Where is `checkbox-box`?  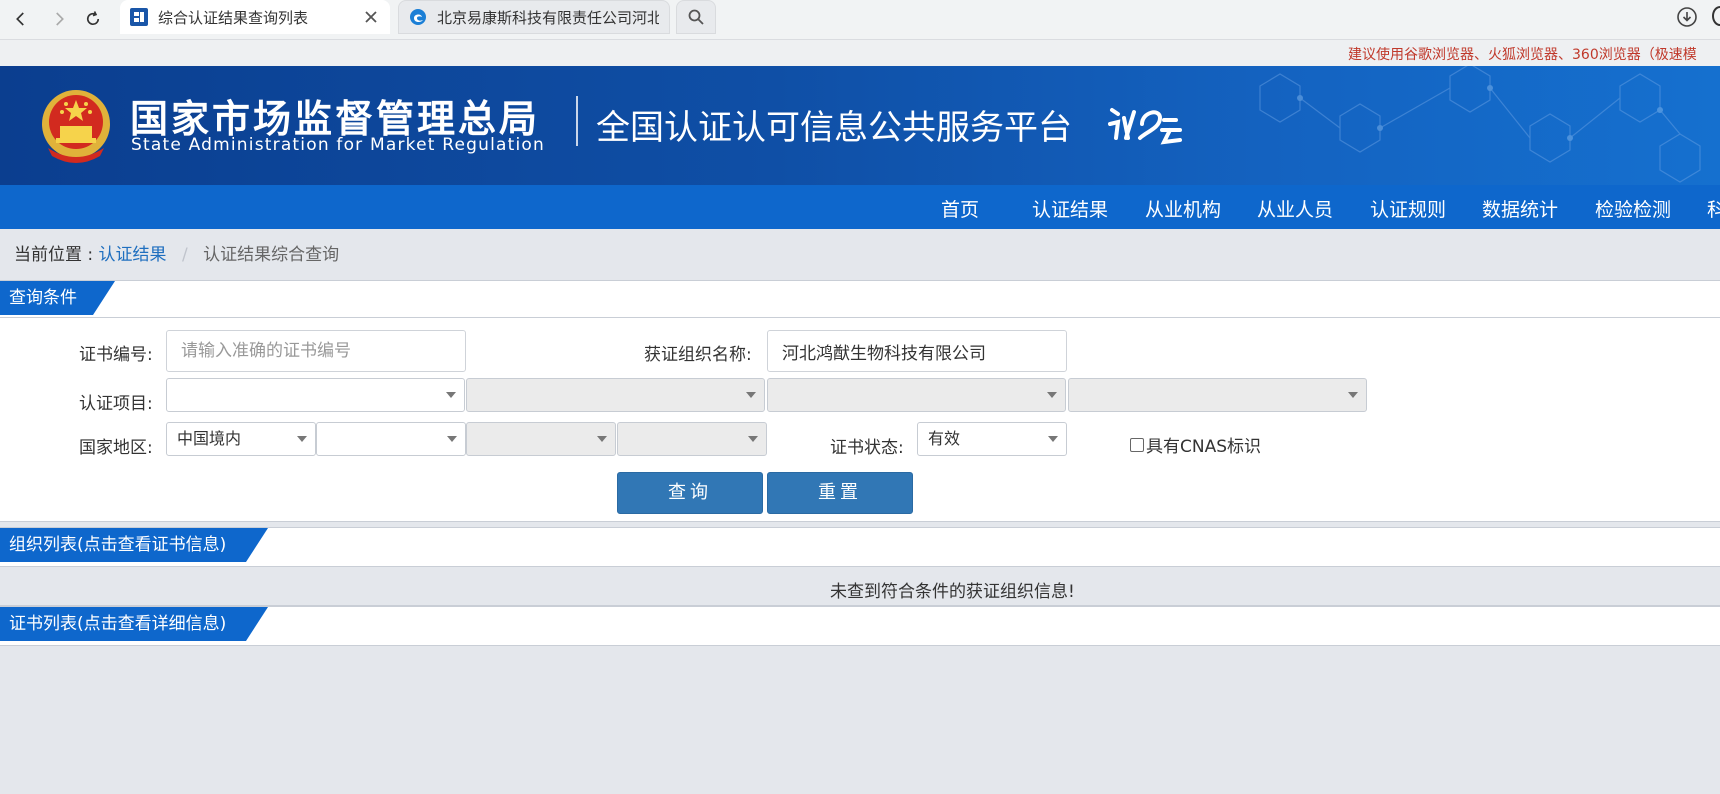
checkbox-box is located at coordinates (1137, 444).